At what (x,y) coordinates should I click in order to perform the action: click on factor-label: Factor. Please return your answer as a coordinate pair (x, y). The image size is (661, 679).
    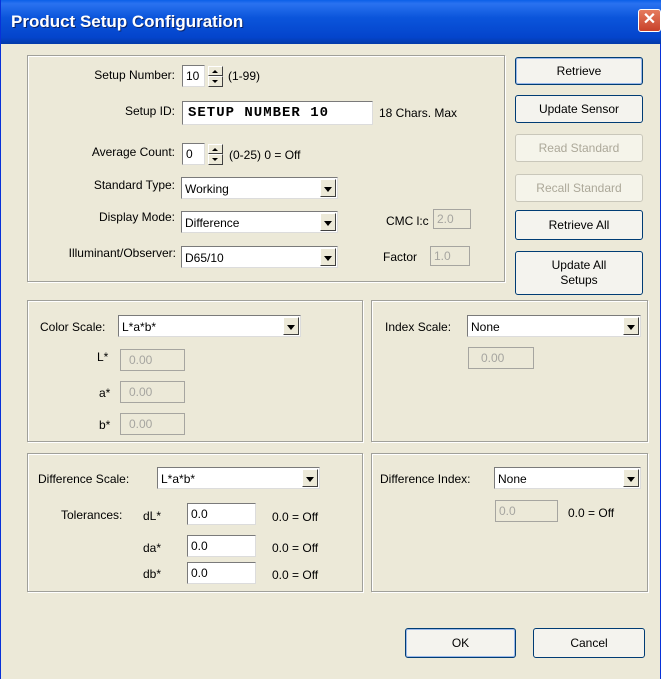
    Looking at the image, I should click on (400, 257).